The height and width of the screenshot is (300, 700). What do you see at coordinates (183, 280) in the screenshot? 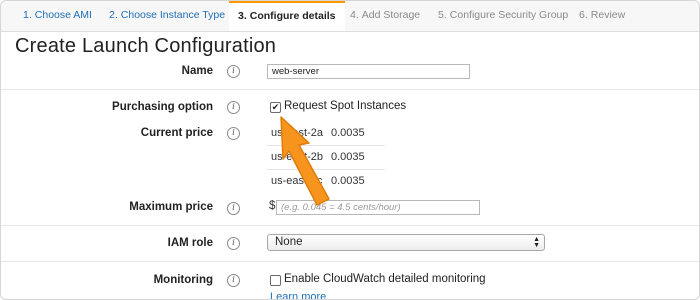
I see `monitoring-label: Monitoring` at bounding box center [183, 280].